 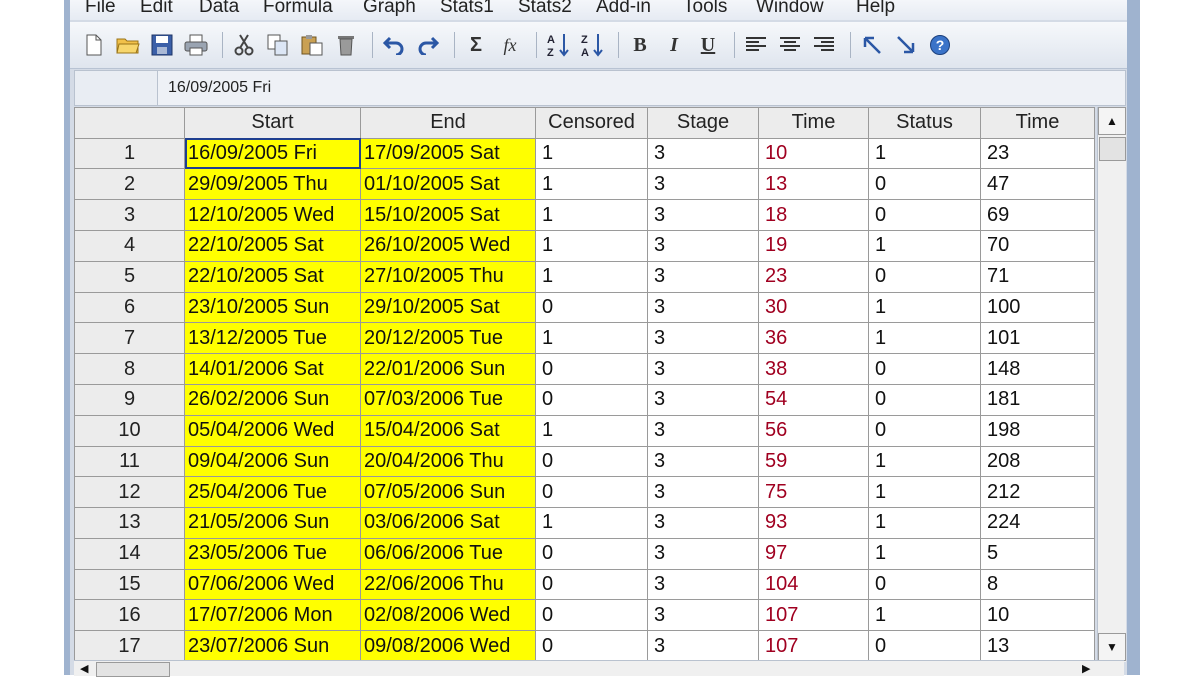 I want to click on menu-data: Data, so click(x=219, y=9).